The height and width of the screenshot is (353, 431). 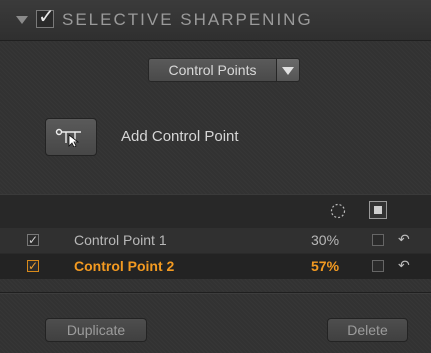 I want to click on delete-button: Delete, so click(x=367, y=330).